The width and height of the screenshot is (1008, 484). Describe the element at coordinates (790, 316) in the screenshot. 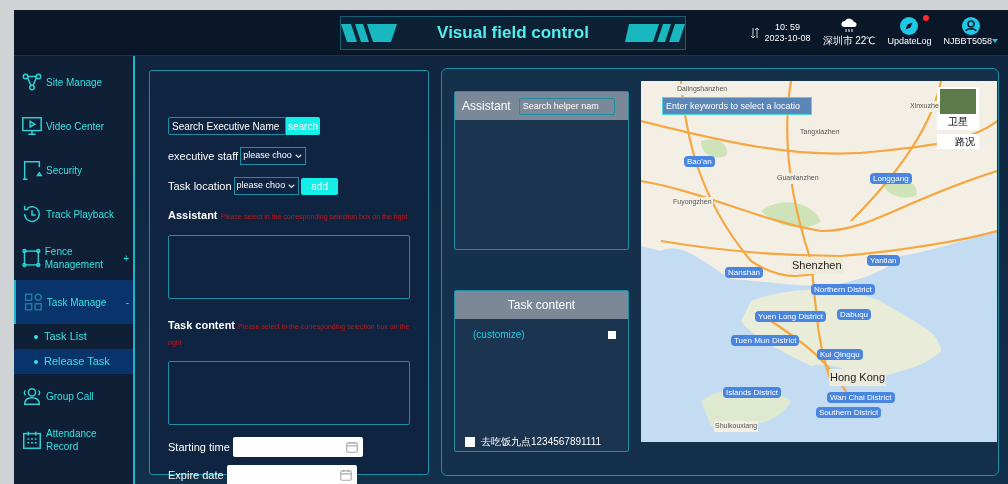

I see `district-label: Yuen Long District` at that location.